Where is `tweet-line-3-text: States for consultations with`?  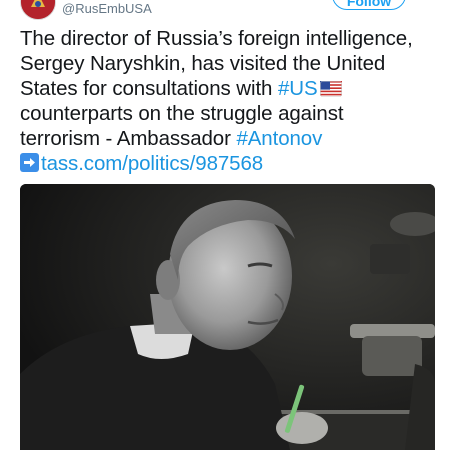
tweet-line-3-text: States for consultations with is located at coordinates (149, 88).